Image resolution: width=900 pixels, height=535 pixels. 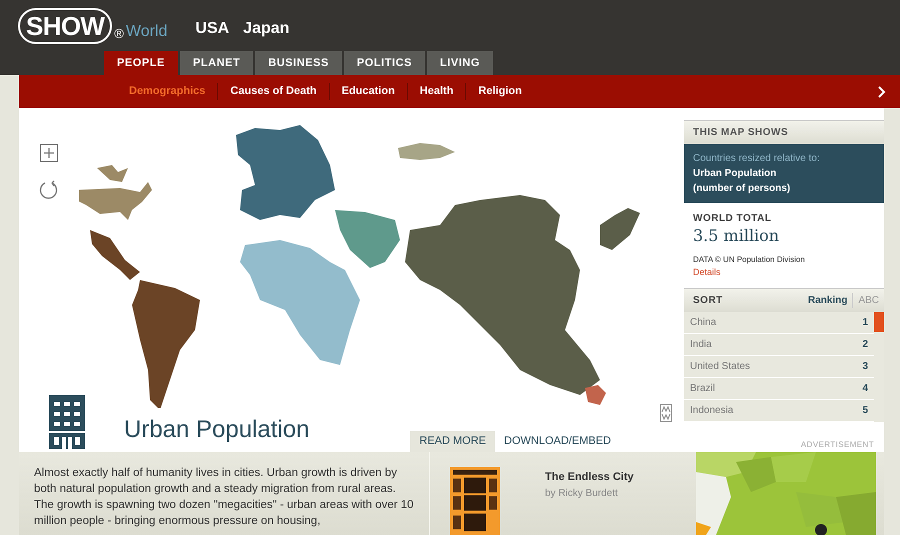 What do you see at coordinates (217, 430) in the screenshot?
I see `map-title: Urban Population` at bounding box center [217, 430].